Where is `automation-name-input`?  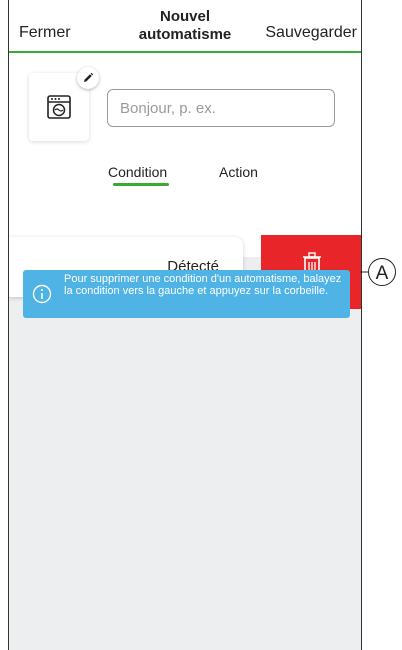 automation-name-input is located at coordinates (221, 108).